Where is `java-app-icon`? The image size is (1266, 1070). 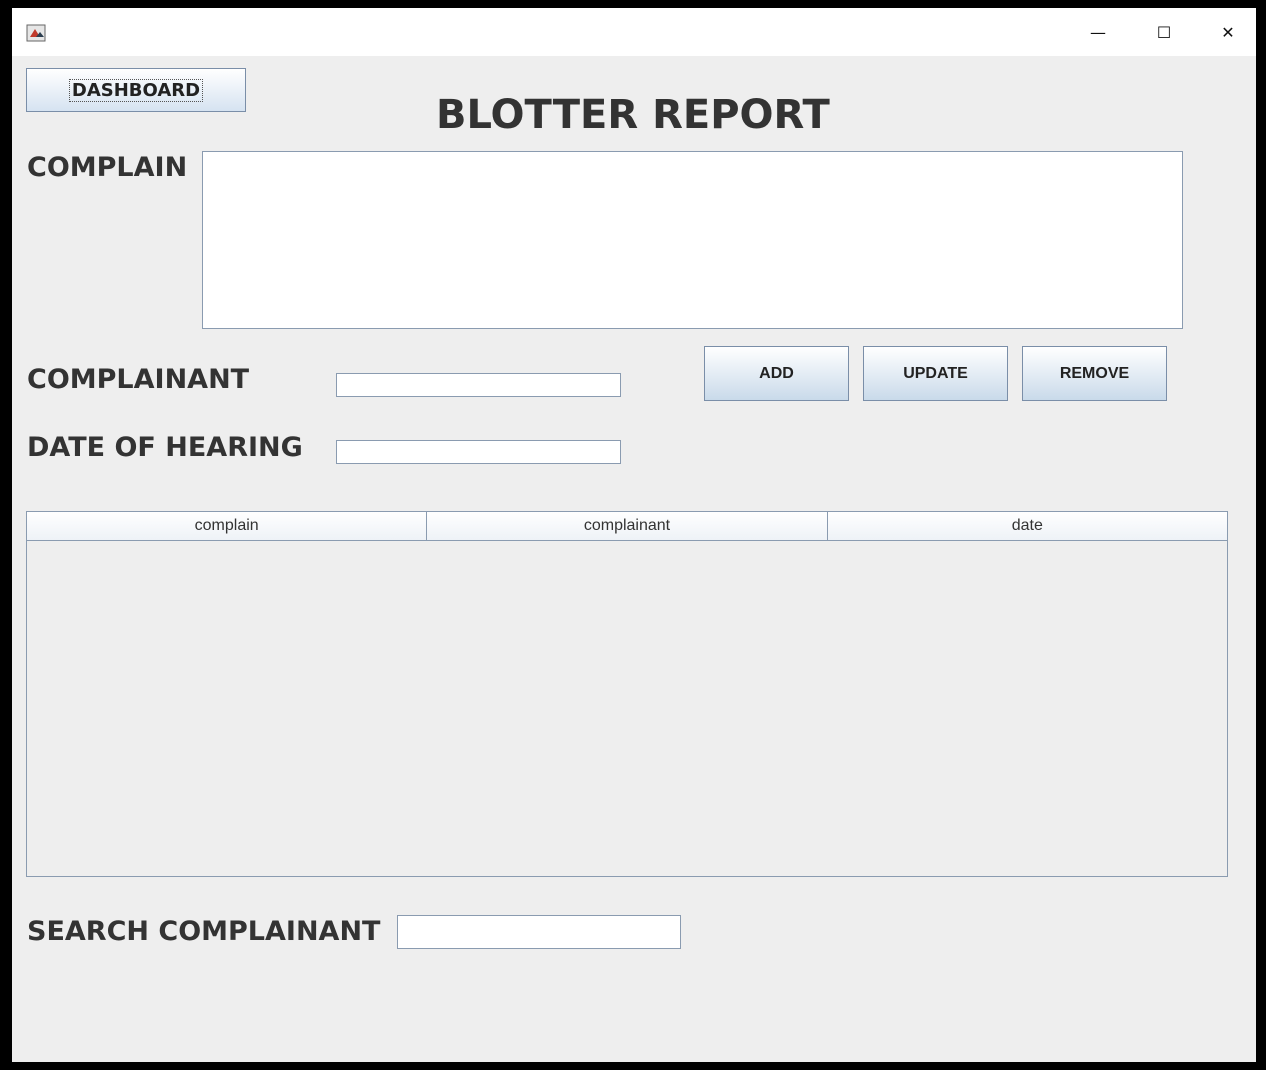
java-app-icon is located at coordinates (36, 33).